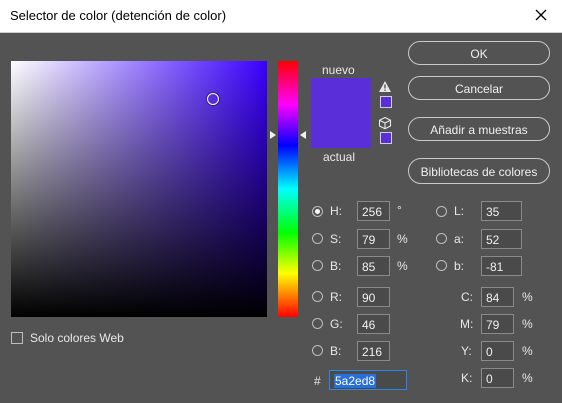  I want to click on hsb-b-label: B:, so click(336, 266).